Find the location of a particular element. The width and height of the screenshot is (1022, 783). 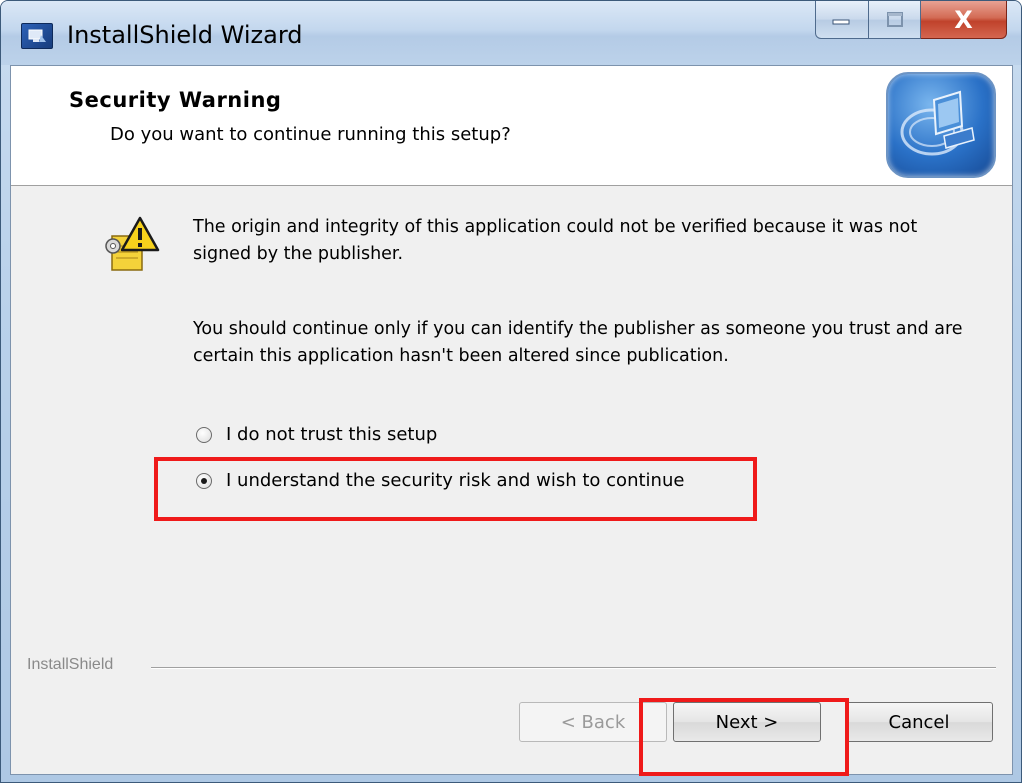

option-do-not-trust: I do not trust this setup is located at coordinates (316, 434).